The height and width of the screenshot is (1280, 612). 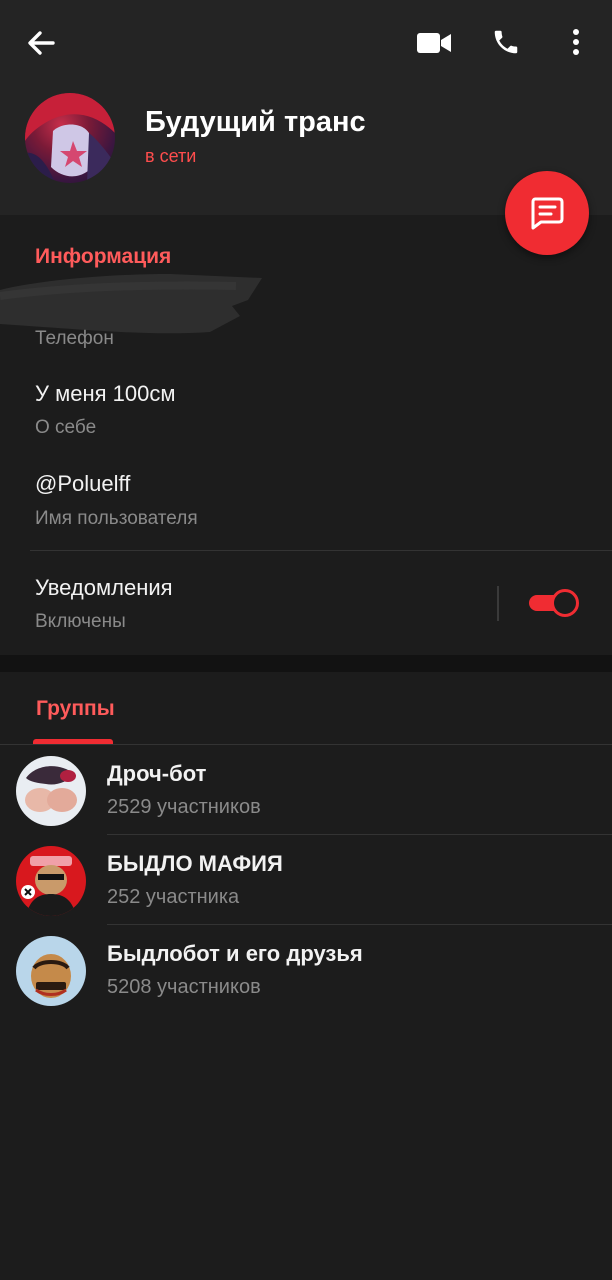 I want to click on send-message-button, so click(x=547, y=213).